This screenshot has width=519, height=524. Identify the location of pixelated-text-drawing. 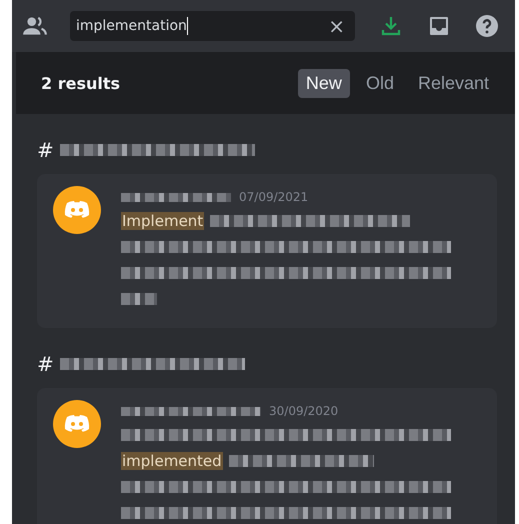
(139, 299).